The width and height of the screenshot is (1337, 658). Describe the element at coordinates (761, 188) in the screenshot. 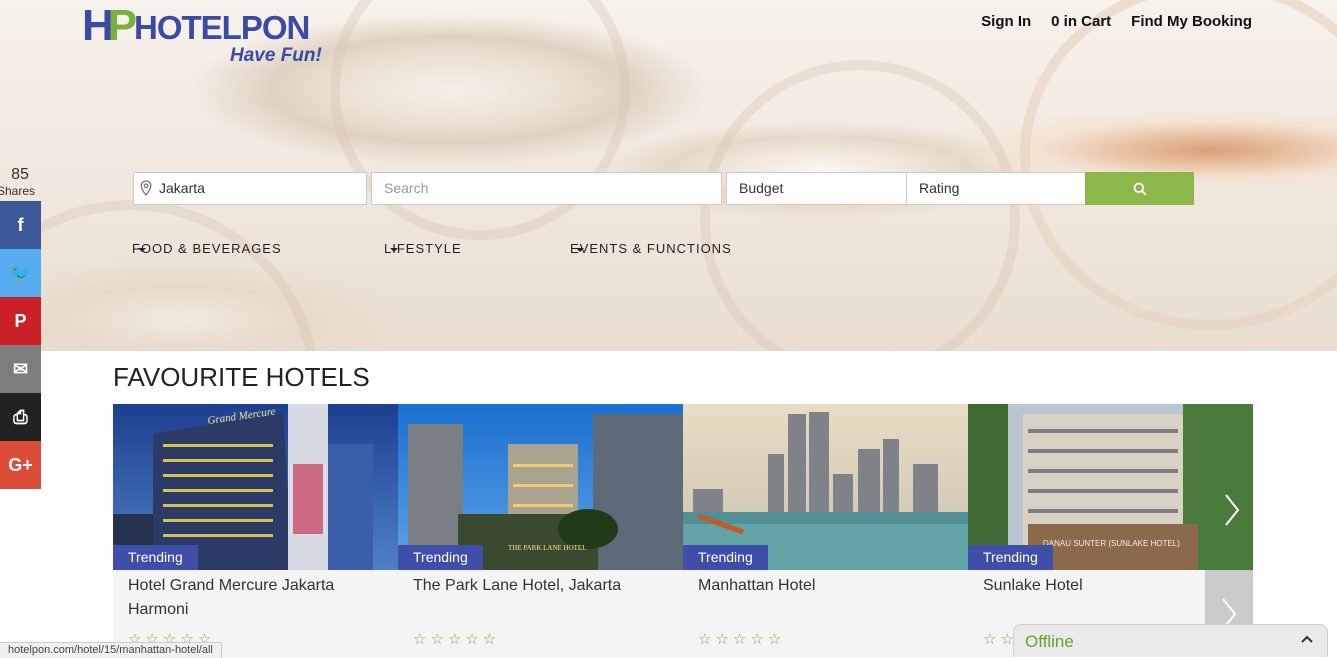

I see `budget-value: Budget` at that location.